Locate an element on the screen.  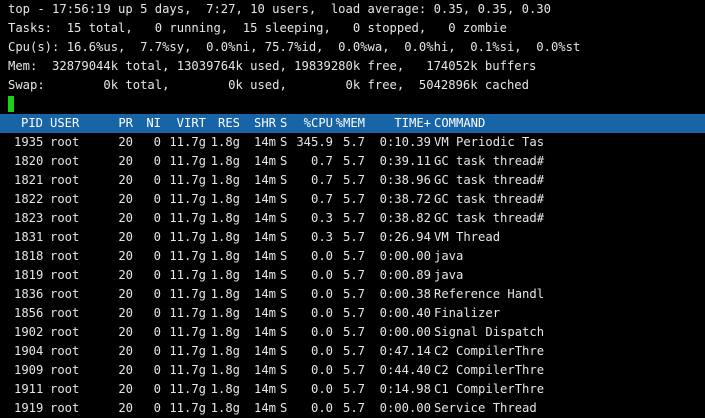
cell-time: 0:38.96 is located at coordinates (405, 180).